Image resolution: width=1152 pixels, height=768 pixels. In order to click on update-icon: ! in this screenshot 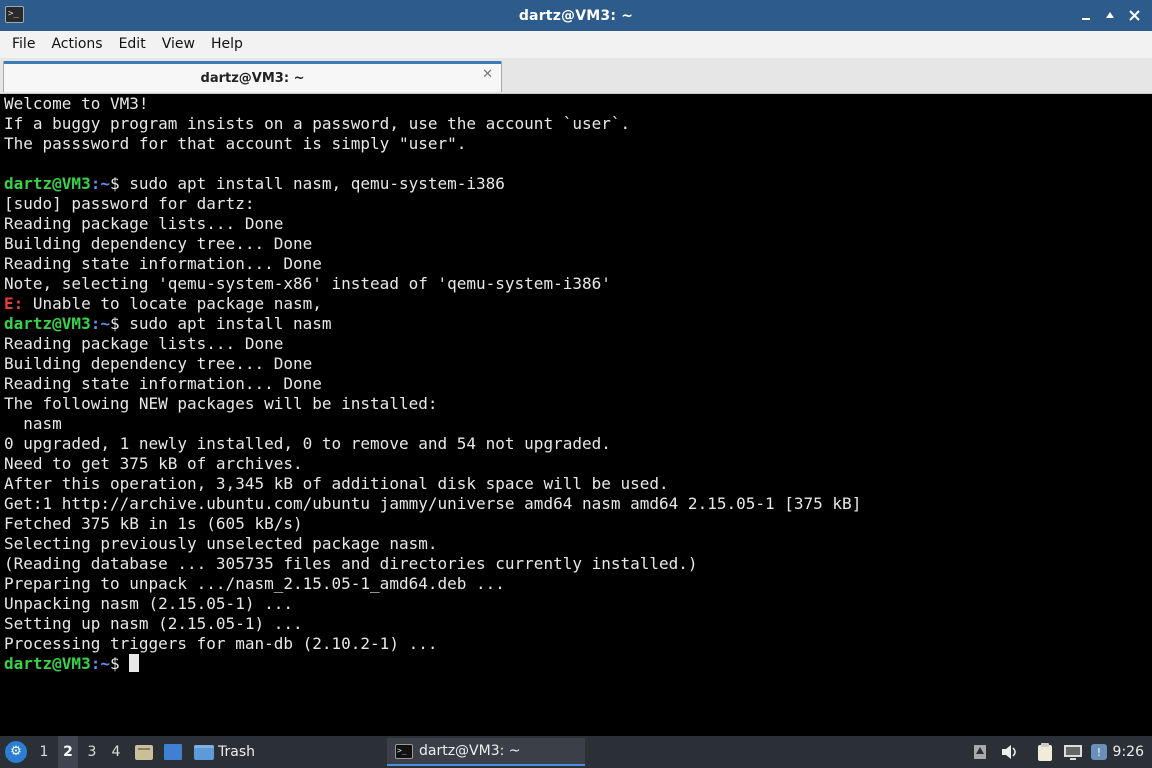, I will do `click(1099, 752)`.